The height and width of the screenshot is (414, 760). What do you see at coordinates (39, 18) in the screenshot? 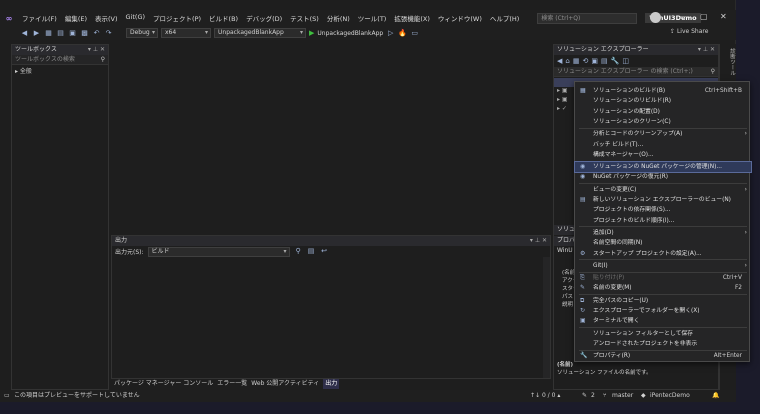
I see `menu-item: ファイル(F)` at bounding box center [39, 18].